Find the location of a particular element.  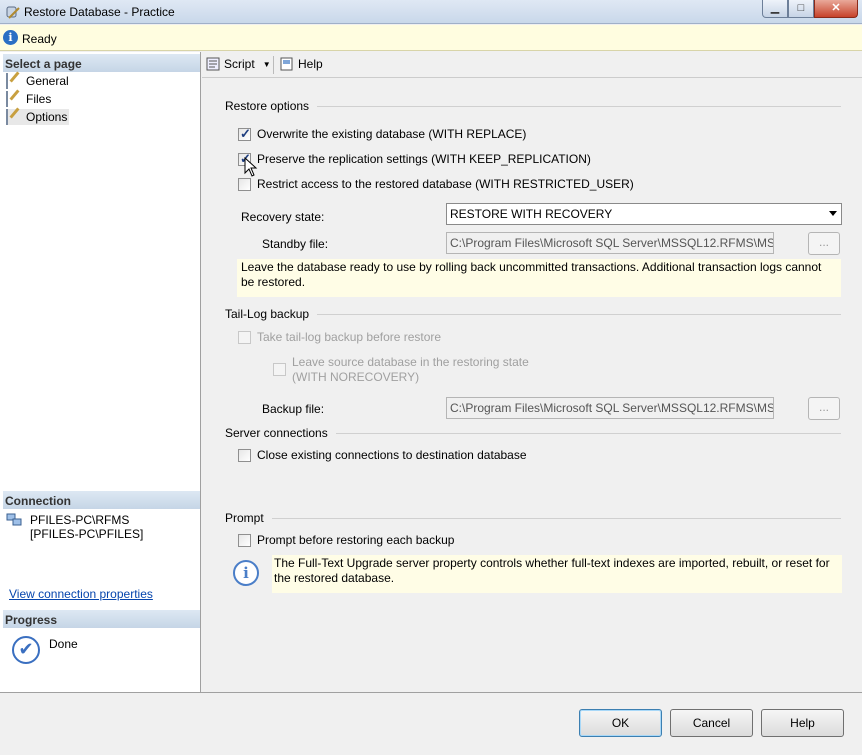

script-icon is located at coordinates (213, 64).